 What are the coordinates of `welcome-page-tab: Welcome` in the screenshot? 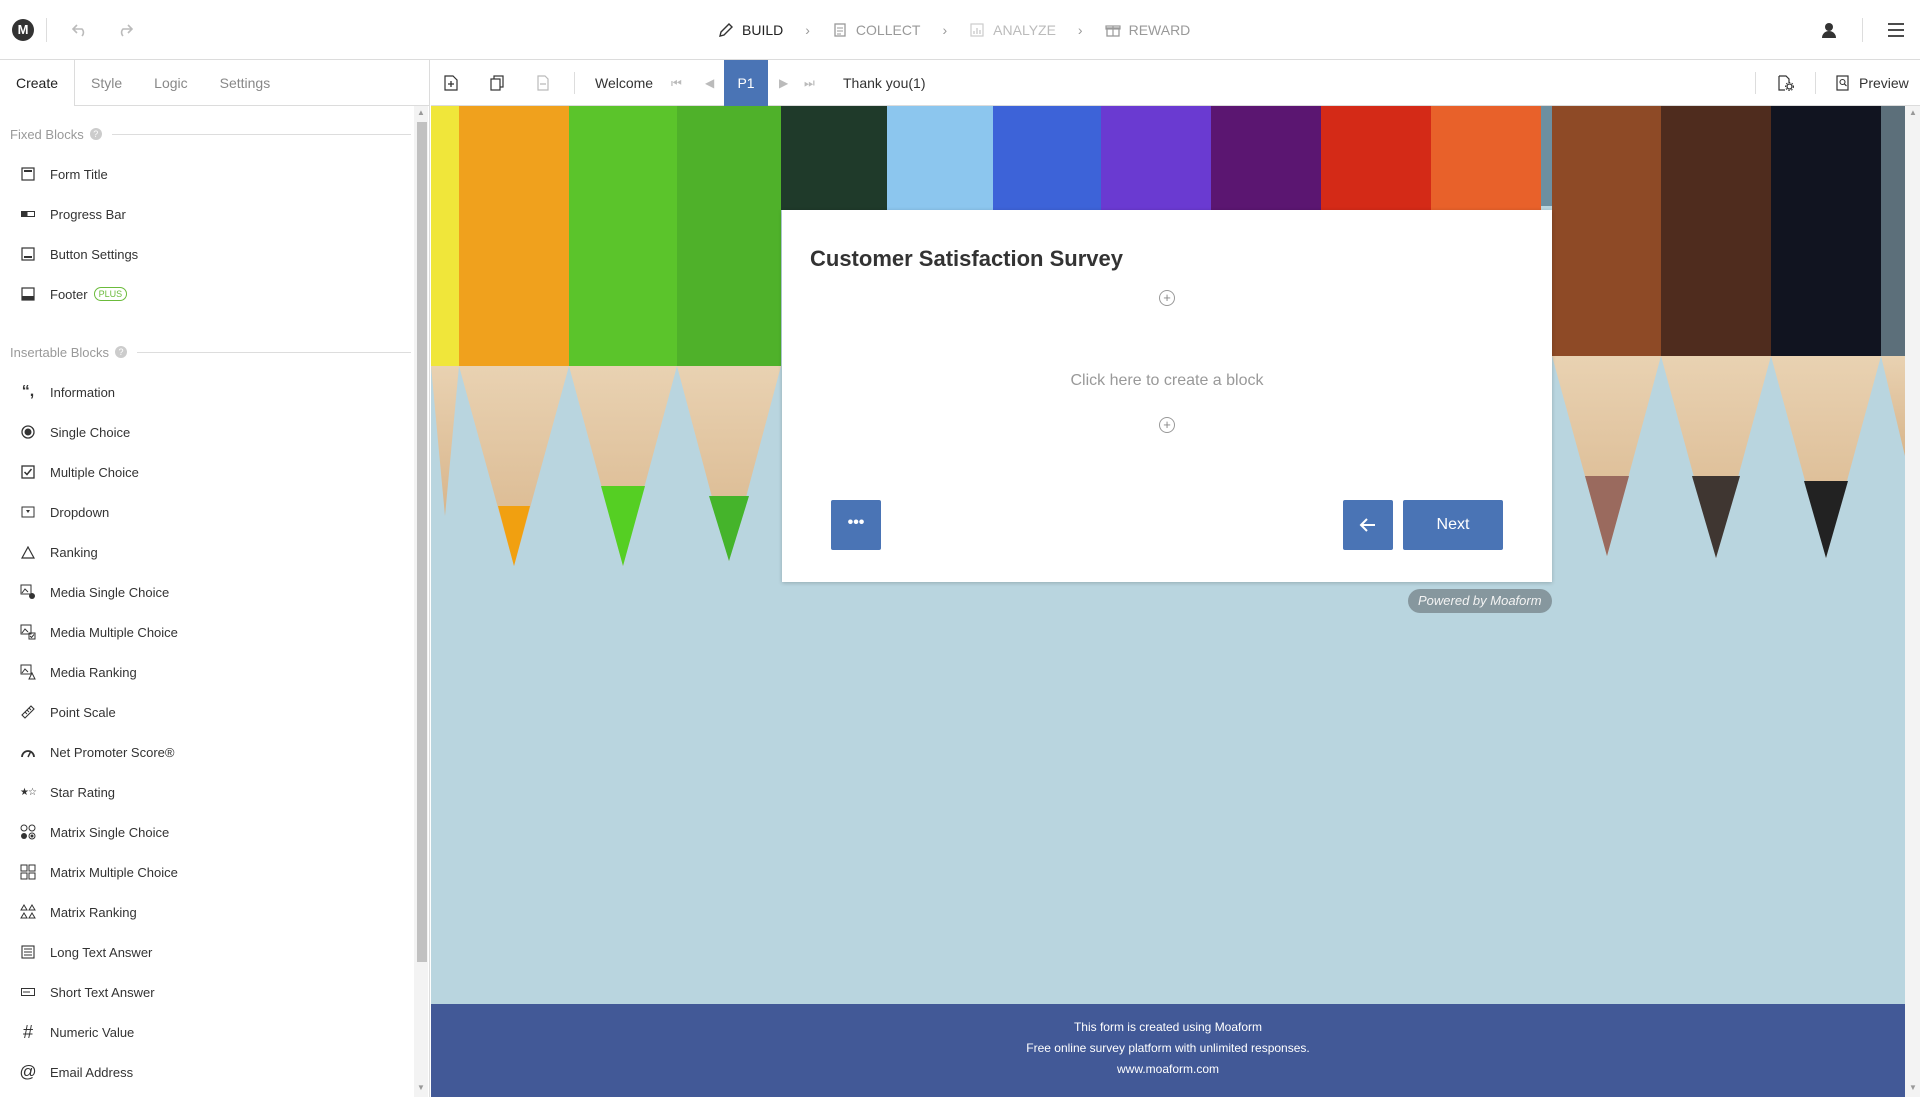 It's located at (624, 83).